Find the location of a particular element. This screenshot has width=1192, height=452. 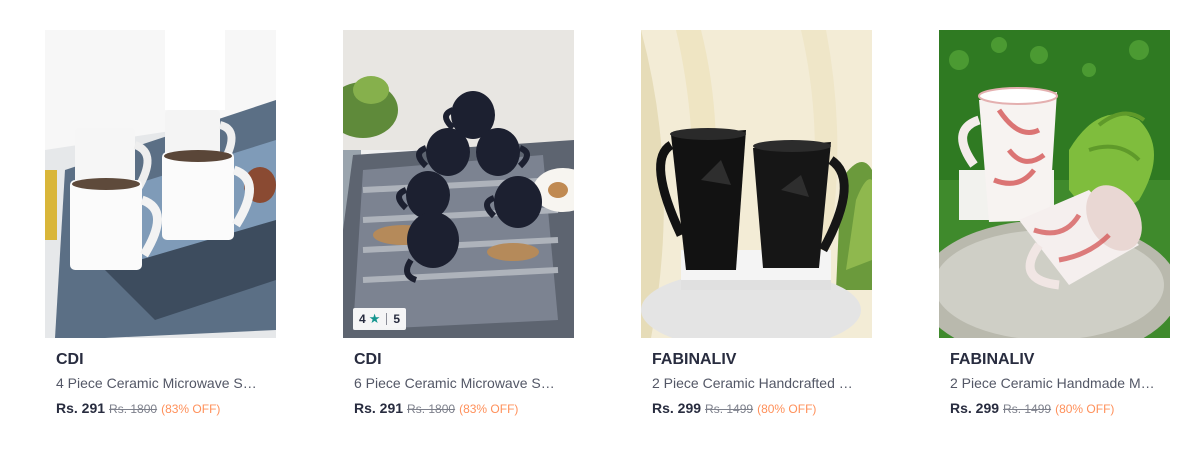

rating-count: 5 is located at coordinates (397, 319).